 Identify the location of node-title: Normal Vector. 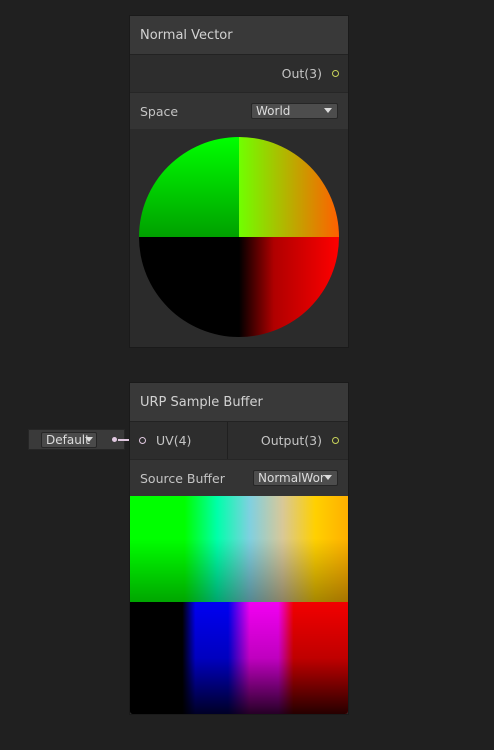
(239, 35).